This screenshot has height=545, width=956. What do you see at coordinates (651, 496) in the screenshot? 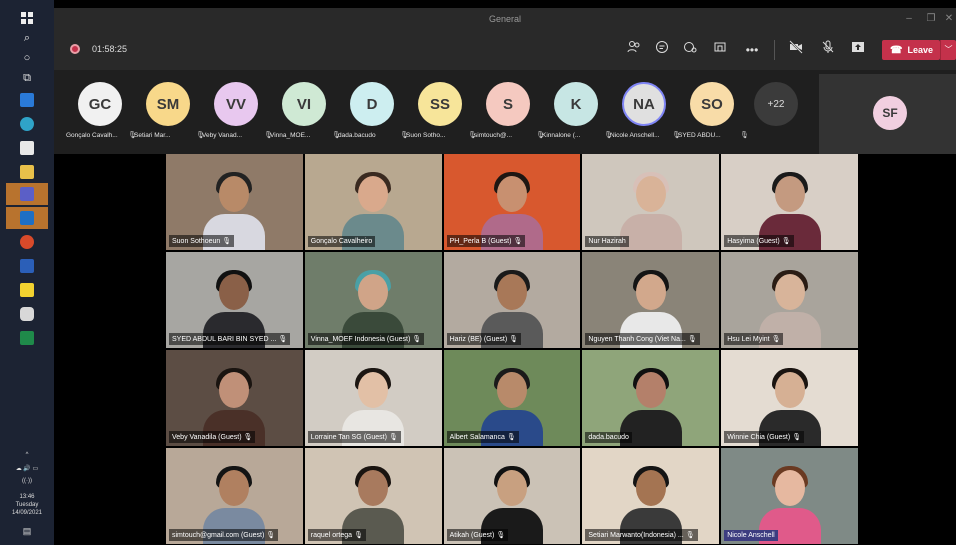
I see `video-tile: Setiari Marwanto(Indonesia) ... 🎙` at bounding box center [651, 496].